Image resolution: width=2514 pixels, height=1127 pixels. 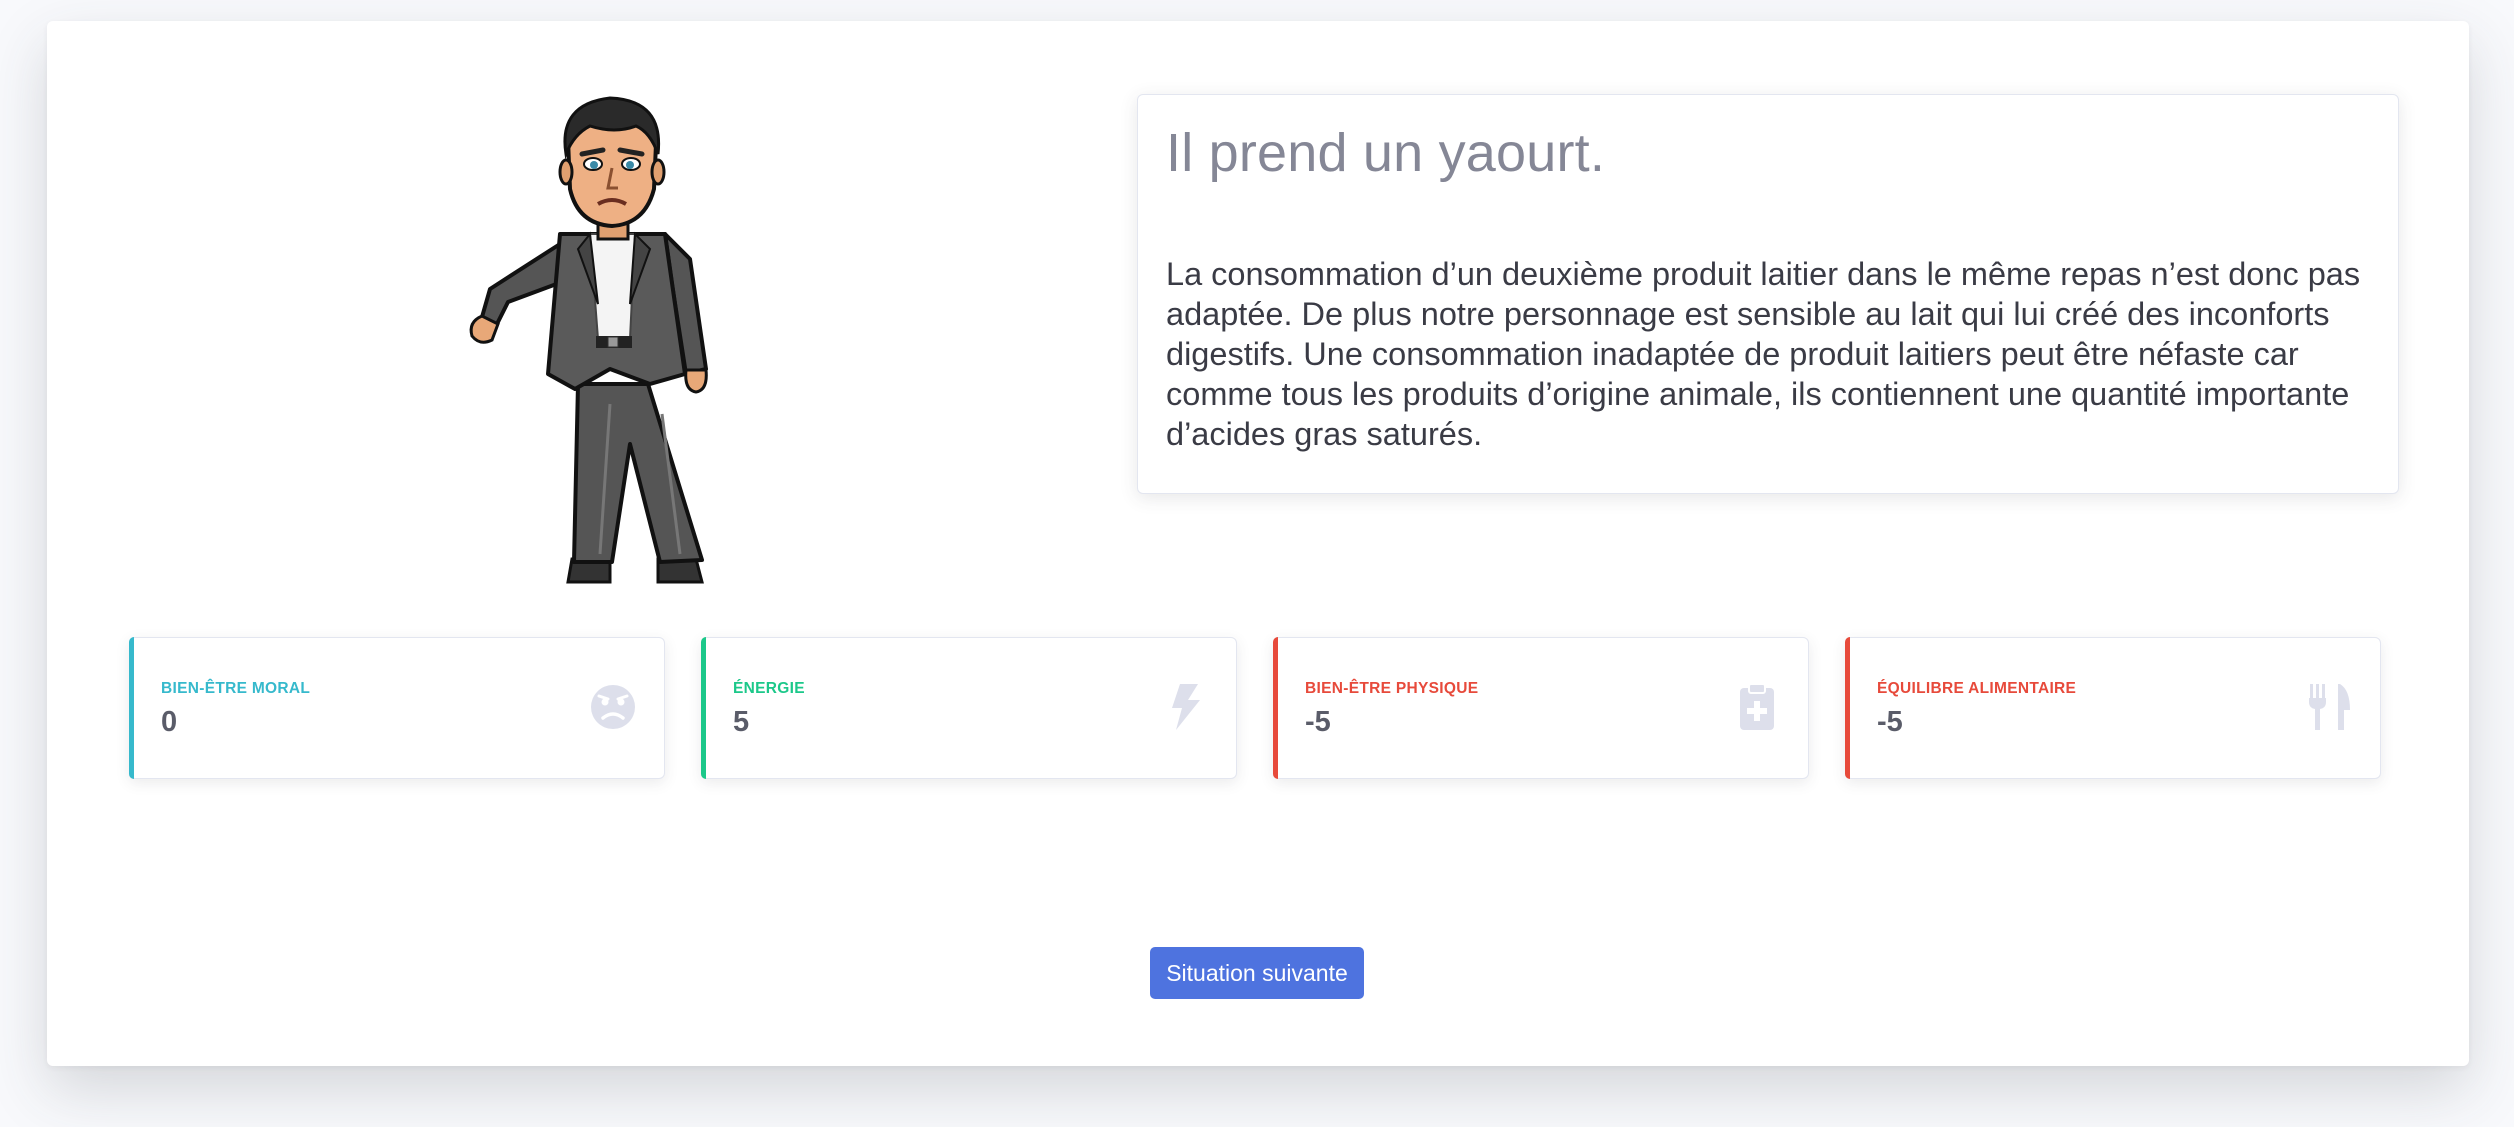 What do you see at coordinates (613, 707) in the screenshot?
I see `sad-face-icon` at bounding box center [613, 707].